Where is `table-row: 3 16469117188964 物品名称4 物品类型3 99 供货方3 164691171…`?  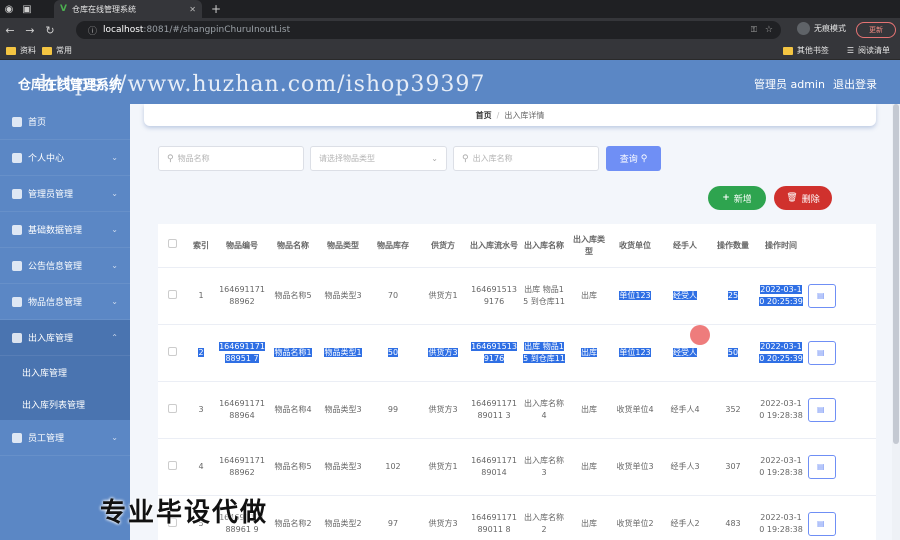
table-row: 3 16469117188964 物品名称4 物品类型3 99 供货方3 164691171… is located at coordinates (517, 410).